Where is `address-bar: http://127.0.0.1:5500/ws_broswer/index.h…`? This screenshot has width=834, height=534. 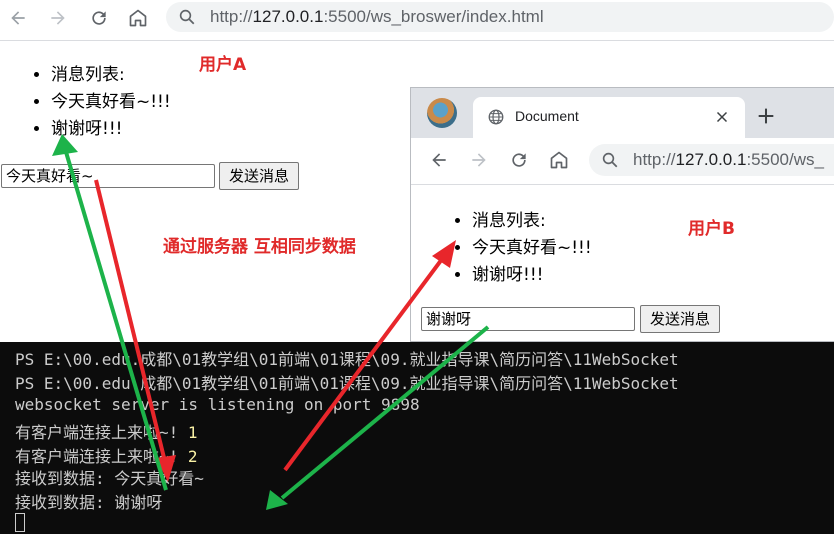 address-bar: http://127.0.0.1:5500/ws_broswer/index.h… is located at coordinates (500, 17).